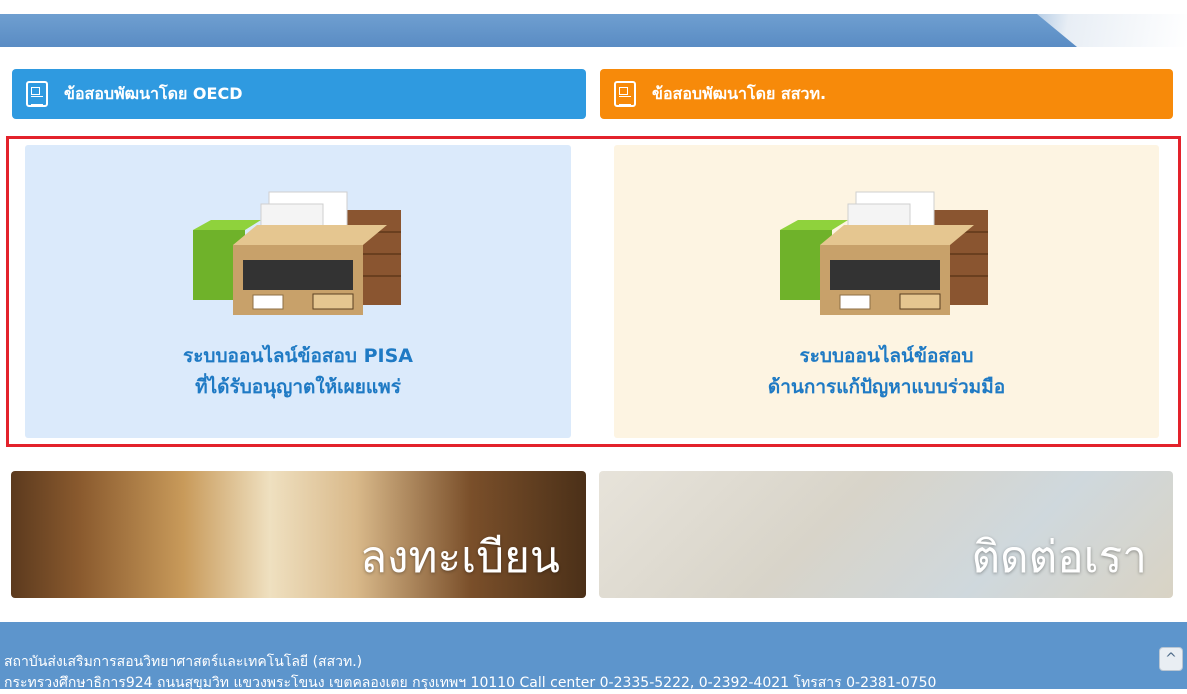  What do you see at coordinates (460, 557) in the screenshot?
I see `register-label: ลงทะเบียน` at bounding box center [460, 557].